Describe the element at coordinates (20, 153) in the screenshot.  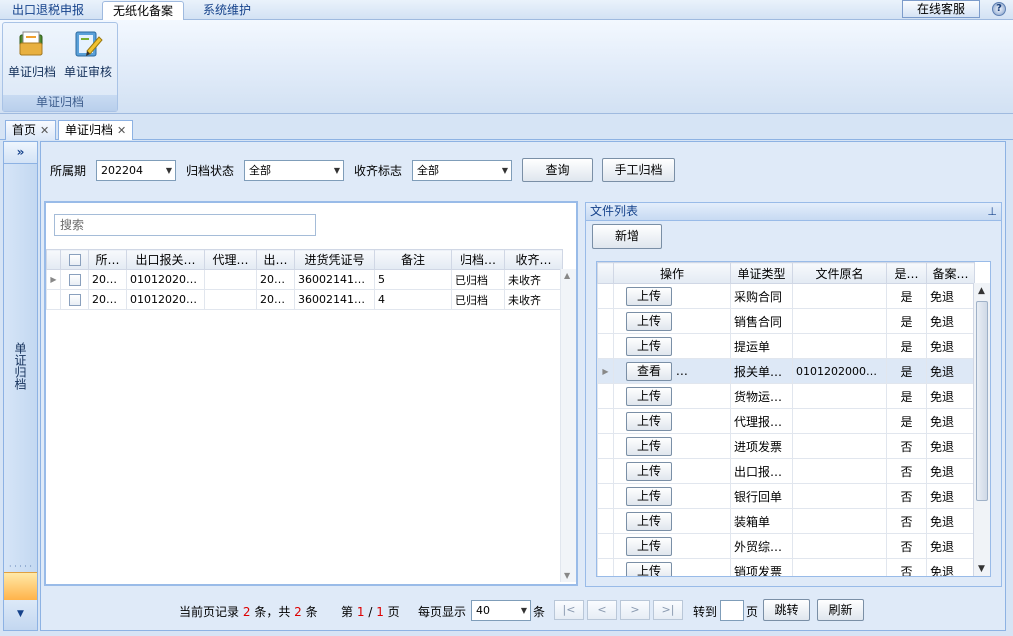
I see `expand-sidebar-icon: »` at that location.